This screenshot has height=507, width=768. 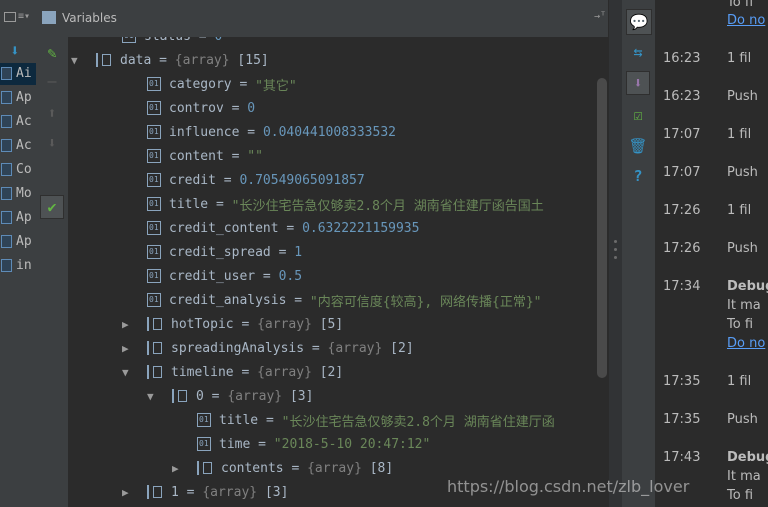 What do you see at coordinates (15, 50) in the screenshot?
I see `step-into-icon: ⬇` at bounding box center [15, 50].